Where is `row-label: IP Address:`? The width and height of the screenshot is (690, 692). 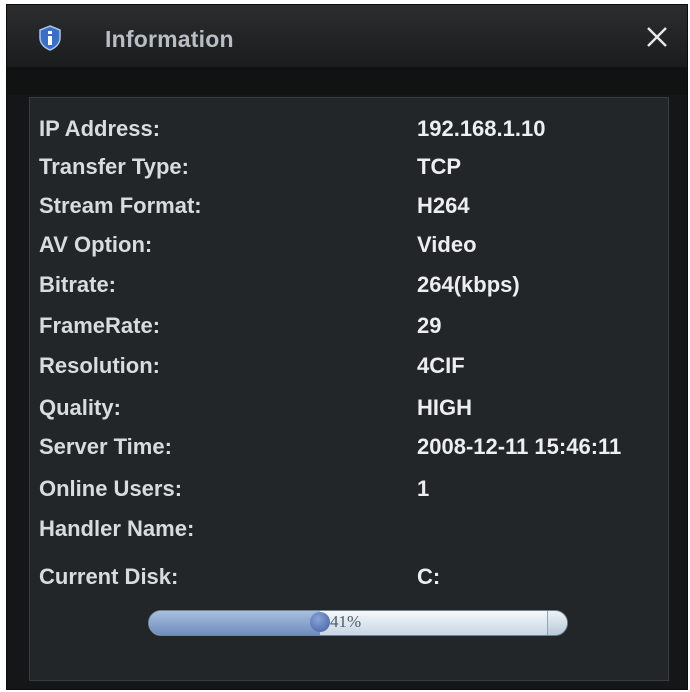
row-label: IP Address: is located at coordinates (100, 128).